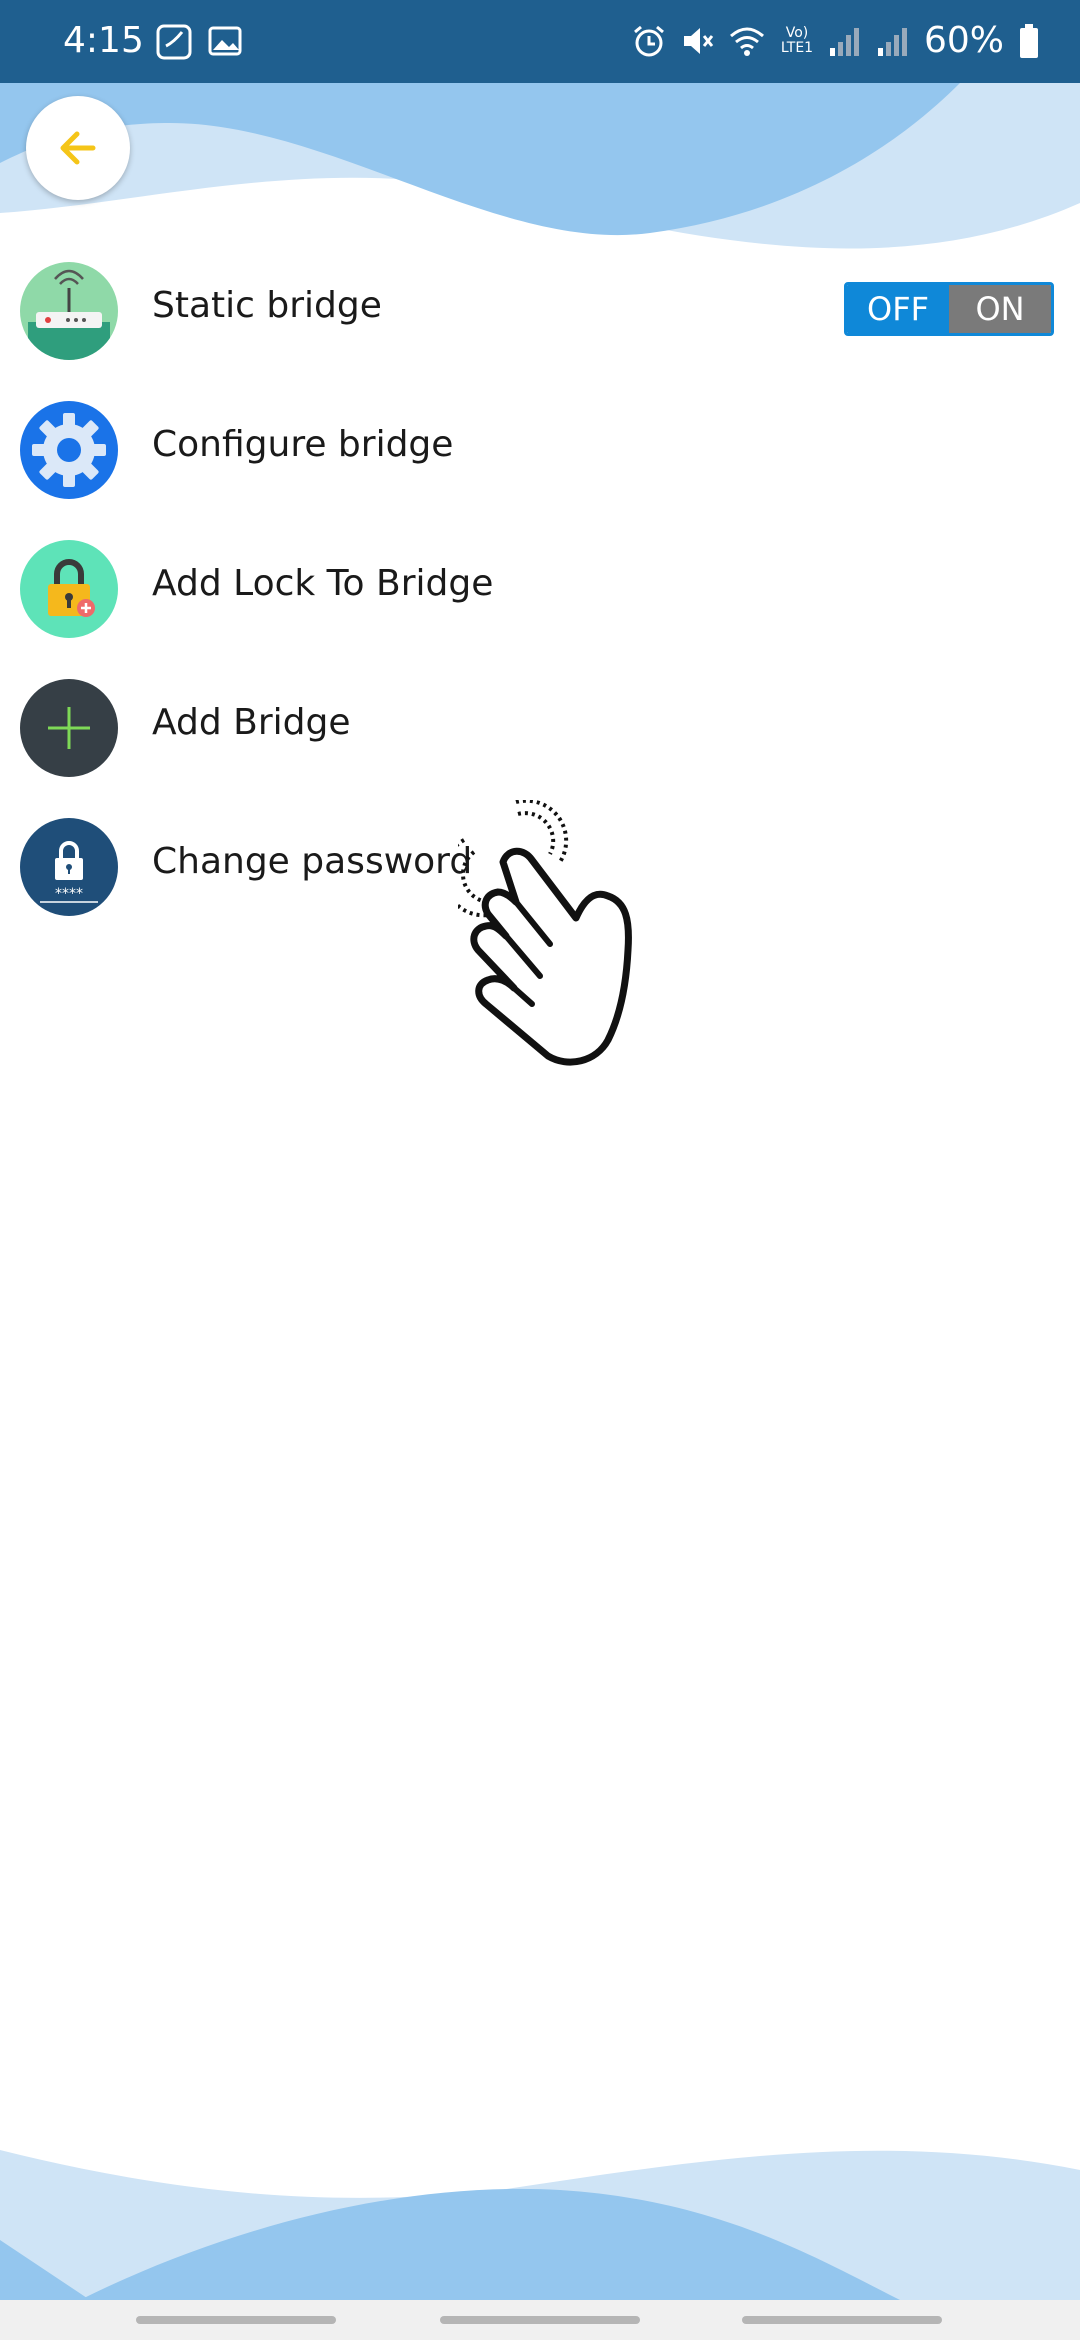 The width and height of the screenshot is (1080, 2340). Describe the element at coordinates (236, 2320) in the screenshot. I see `nav-recents-button` at that location.